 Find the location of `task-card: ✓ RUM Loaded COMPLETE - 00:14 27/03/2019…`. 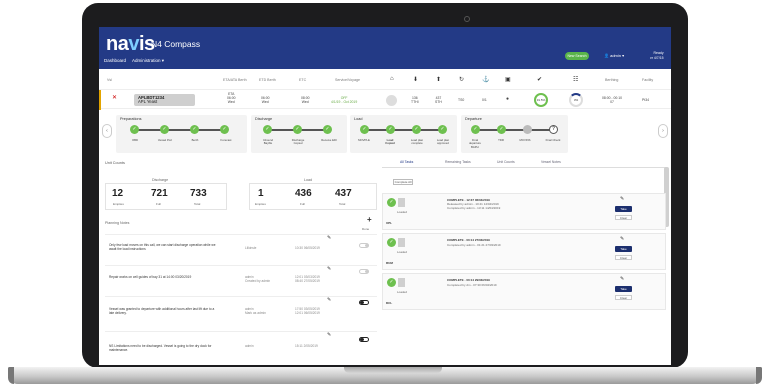

task-card: ✓ RUM Loaded COMPLETE - 00:14 27/03/2019… is located at coordinates (524, 251).